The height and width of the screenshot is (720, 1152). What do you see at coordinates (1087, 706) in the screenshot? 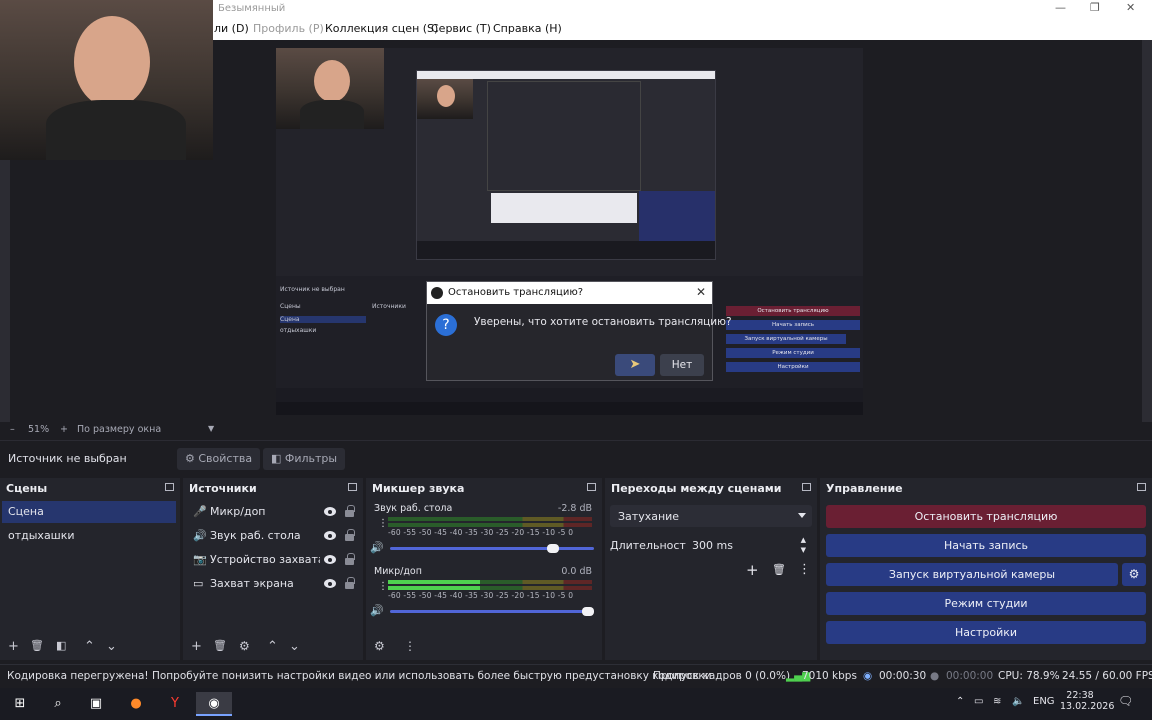
I see `clock-date: 13.02.2026` at bounding box center [1087, 706].